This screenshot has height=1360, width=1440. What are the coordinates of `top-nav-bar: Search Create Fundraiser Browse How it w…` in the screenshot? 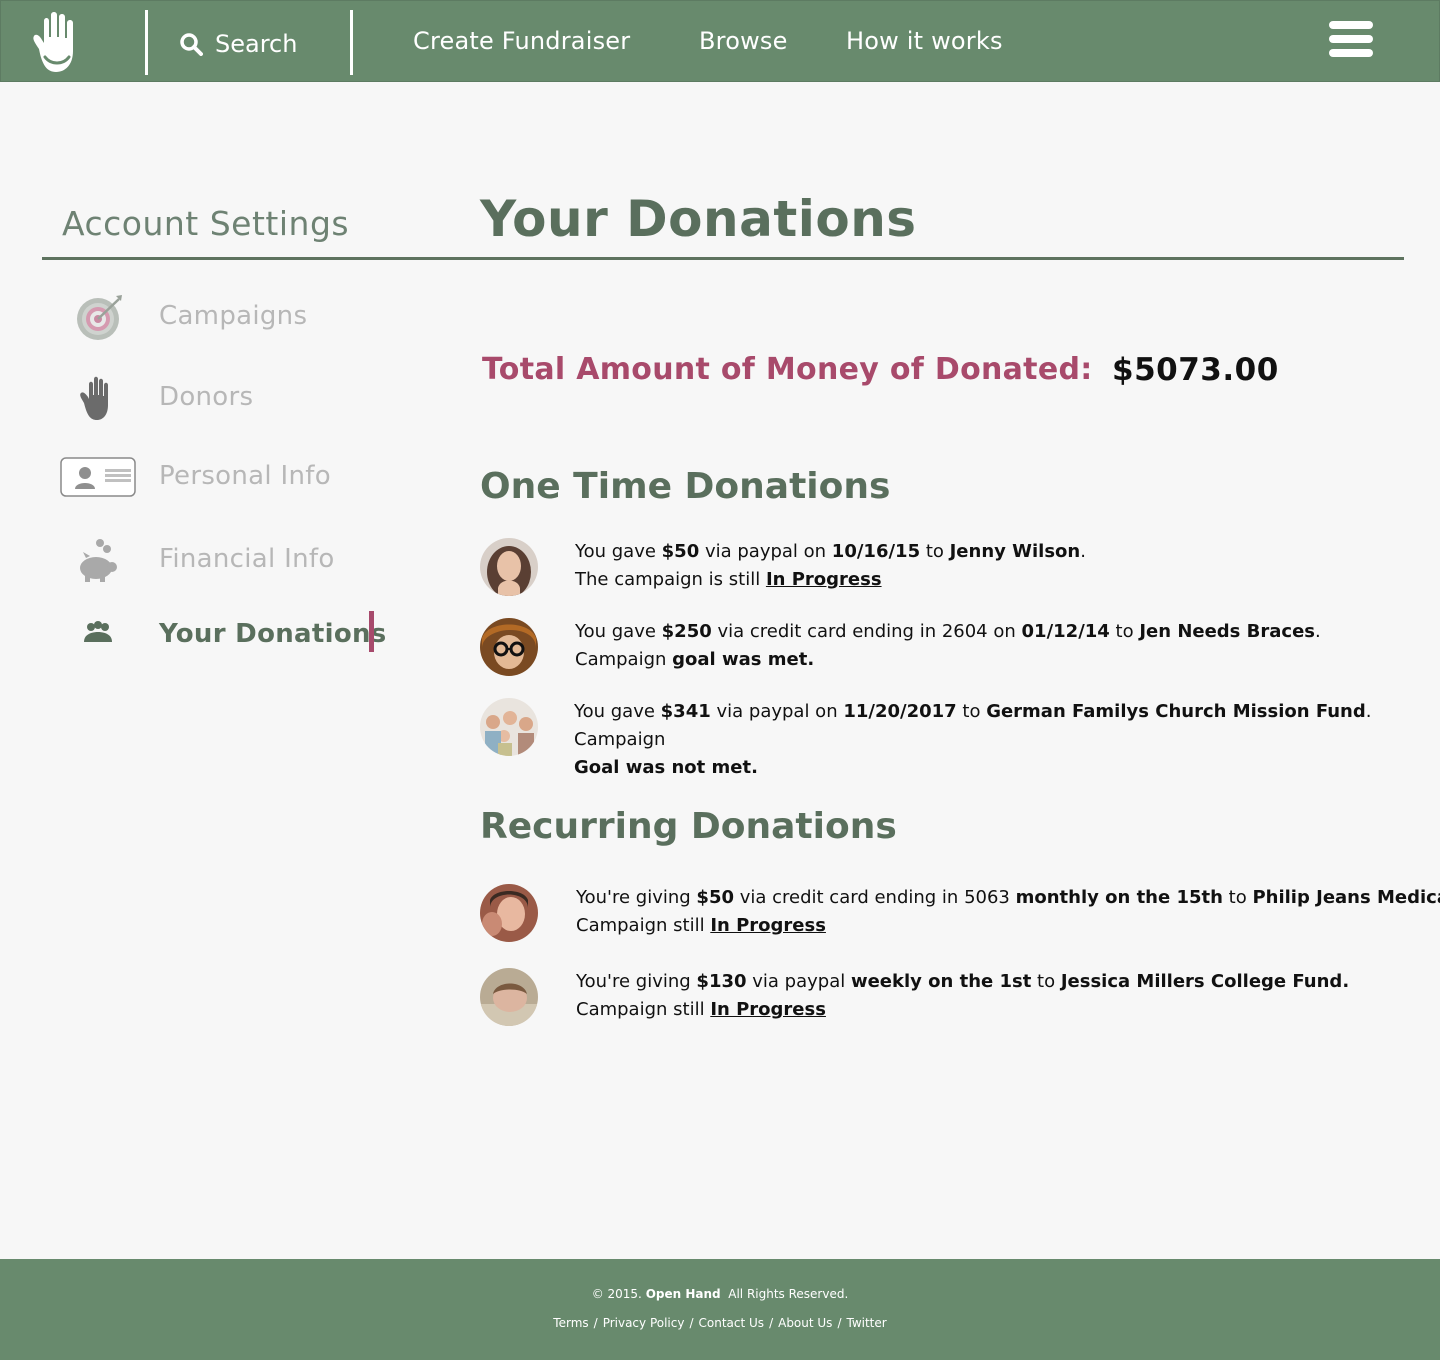 It's located at (720, 41).